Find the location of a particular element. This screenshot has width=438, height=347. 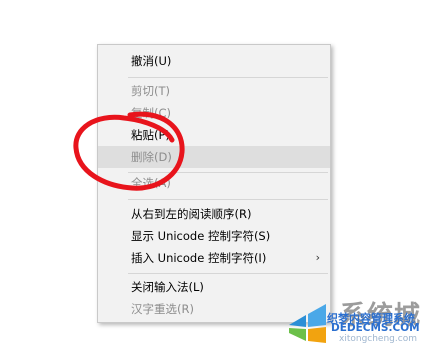

site-watermark: 系统城 织梦内容管理系统 DEDECMS.COM xitongcheng.com is located at coordinates (360, 319).